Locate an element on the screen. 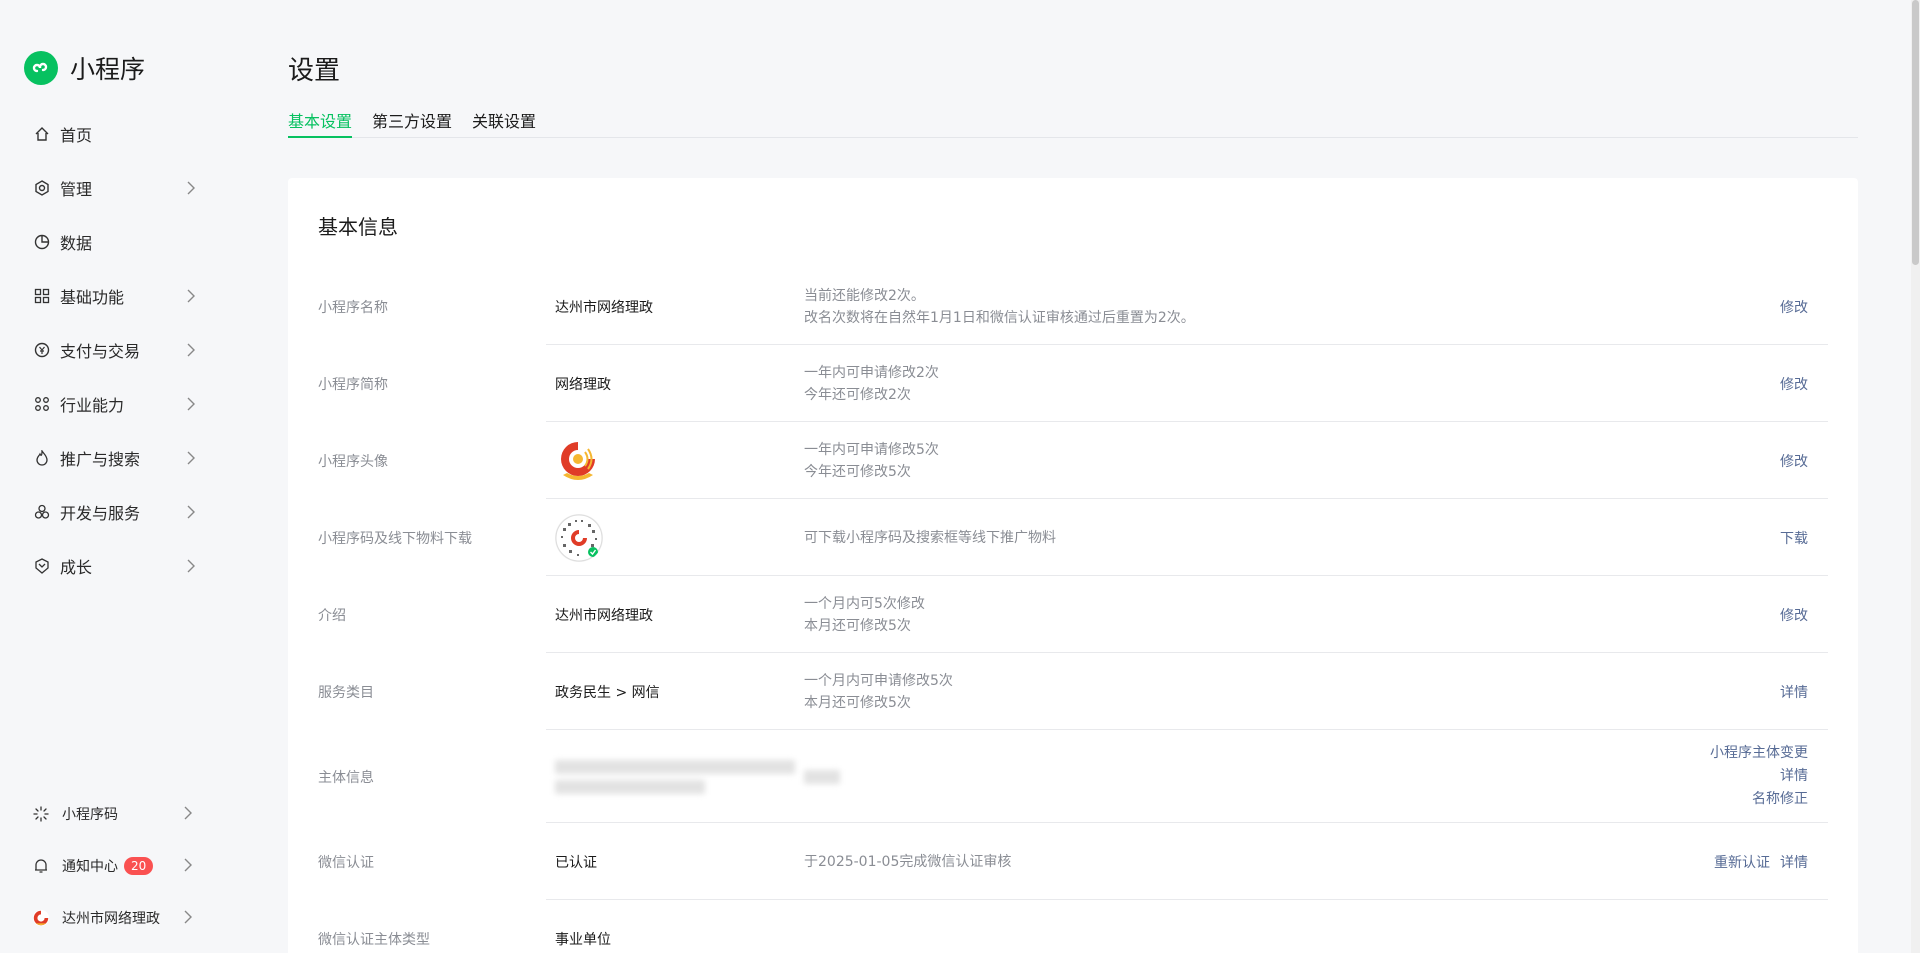 The height and width of the screenshot is (953, 1920). info-row-entity: 主体信息 小程序主体变更 详情 名称修正 is located at coordinates (1073, 776).